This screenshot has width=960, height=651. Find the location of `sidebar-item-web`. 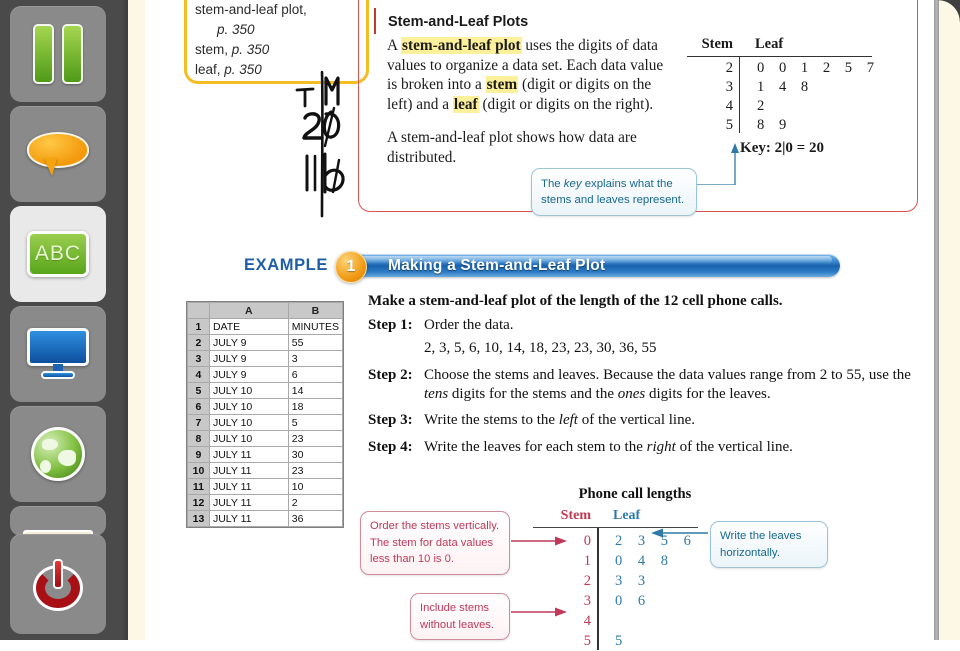

sidebar-item-web is located at coordinates (58, 454).